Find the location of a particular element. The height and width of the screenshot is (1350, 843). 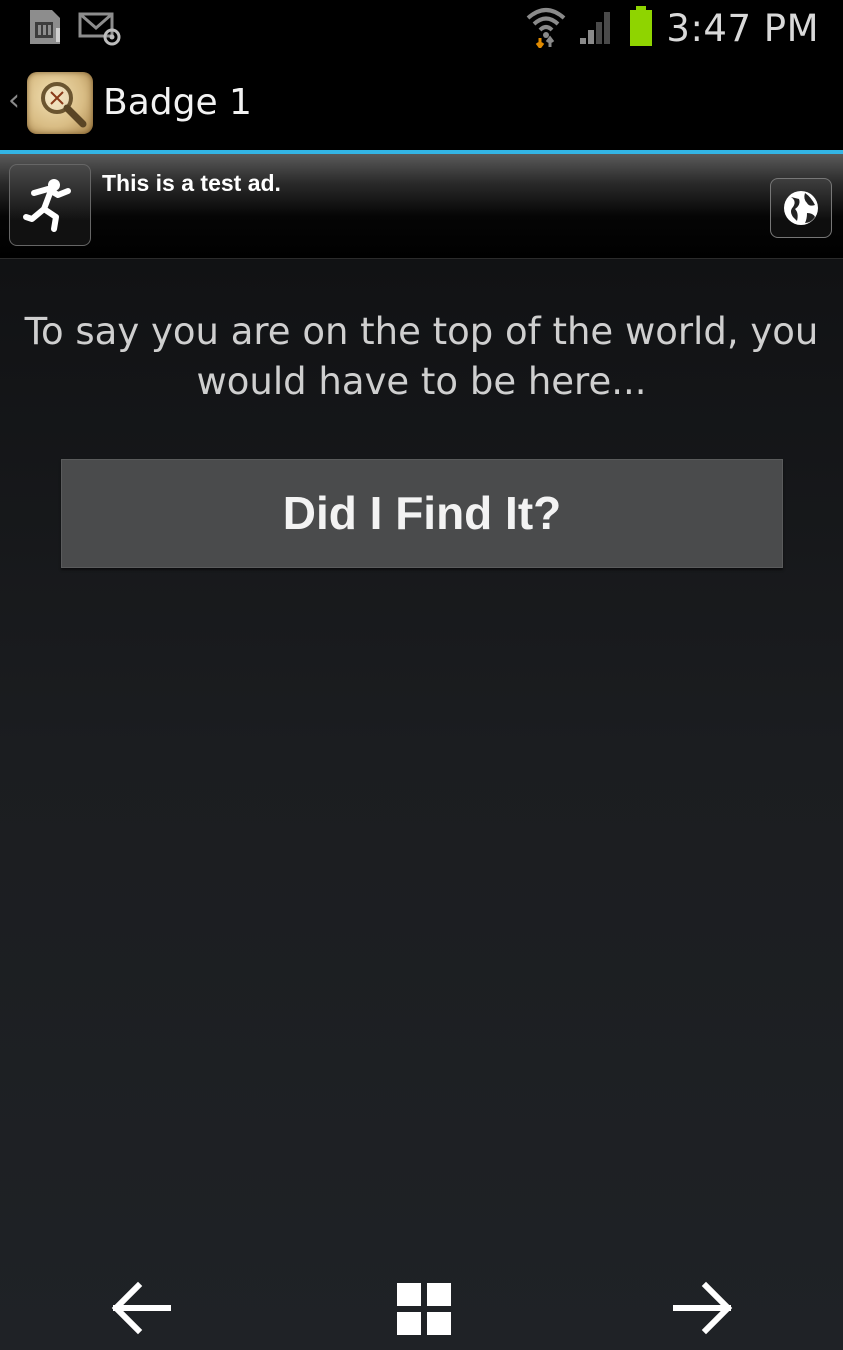

action-bar: ‹ Badge 1 is located at coordinates (421, 104).